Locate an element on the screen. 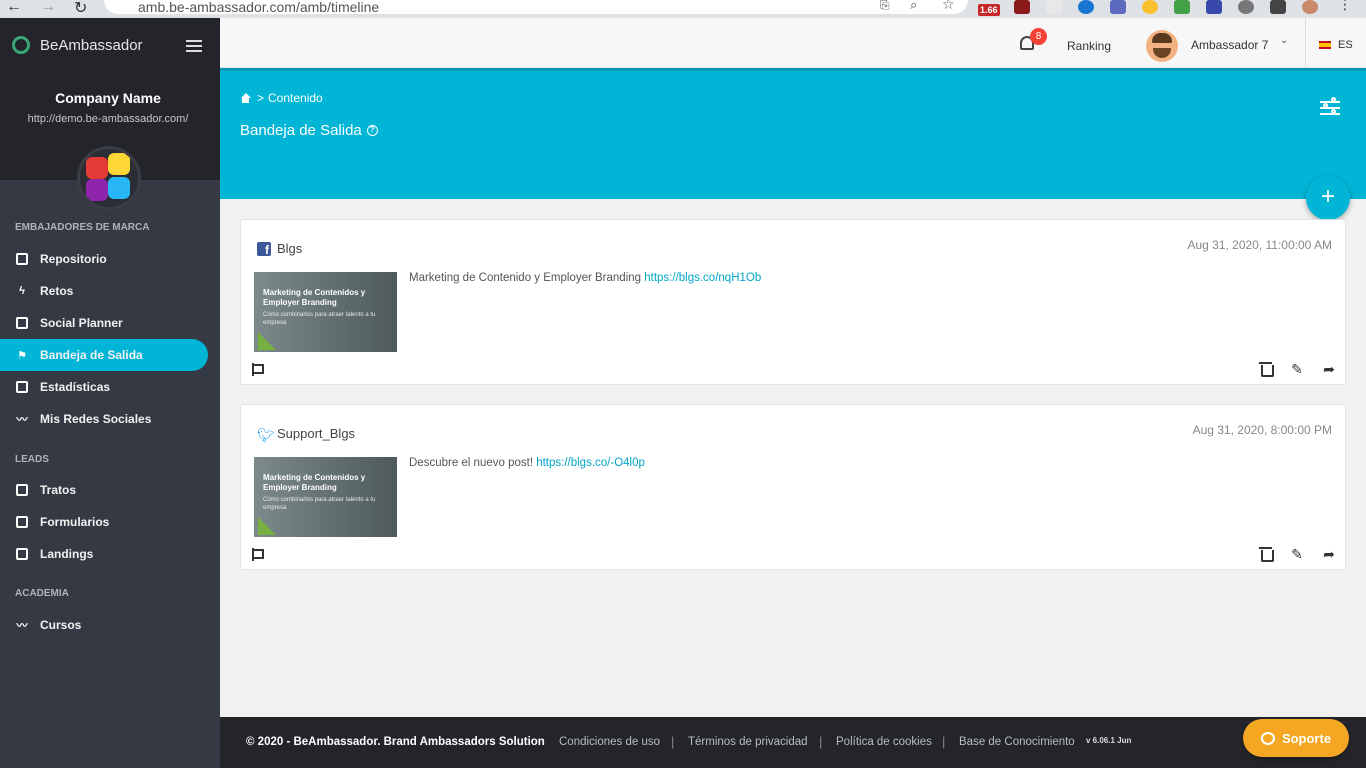 This screenshot has height=768, width=1366. post-date: Aug 31, 2020, 11:00:00 AM is located at coordinates (1259, 245).